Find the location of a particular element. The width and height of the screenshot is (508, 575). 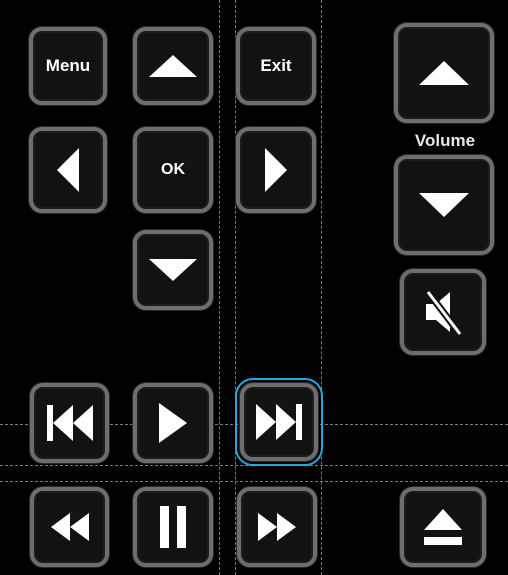

skip-previous-button is located at coordinates (69, 423).